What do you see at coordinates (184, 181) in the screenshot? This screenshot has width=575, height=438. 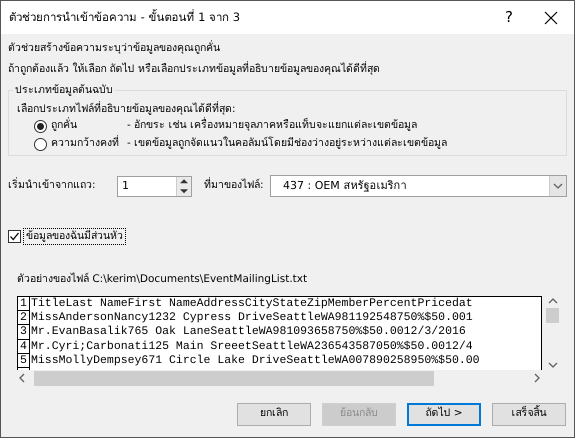 I see `up-arrow-icon` at bounding box center [184, 181].